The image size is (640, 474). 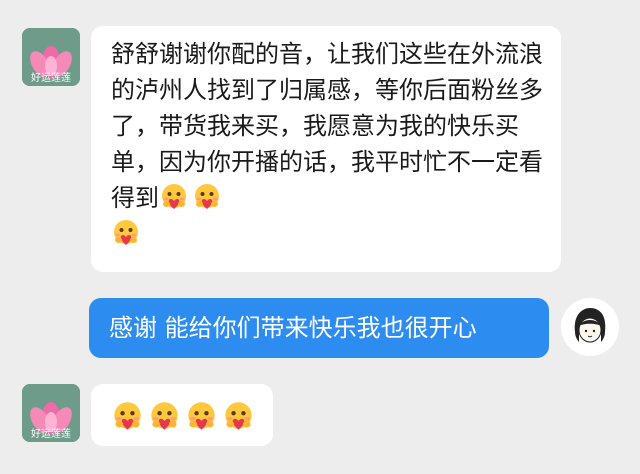 I want to click on message-text: 感谢 能给你们带来快乐我也很开心, so click(x=293, y=328).